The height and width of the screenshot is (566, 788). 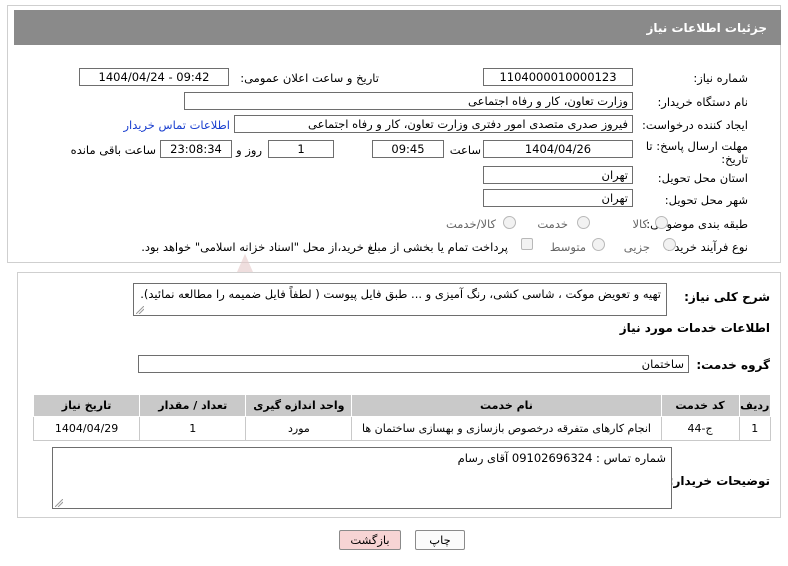 What do you see at coordinates (598, 244) in the screenshot?
I see `process-radio-medium` at bounding box center [598, 244].